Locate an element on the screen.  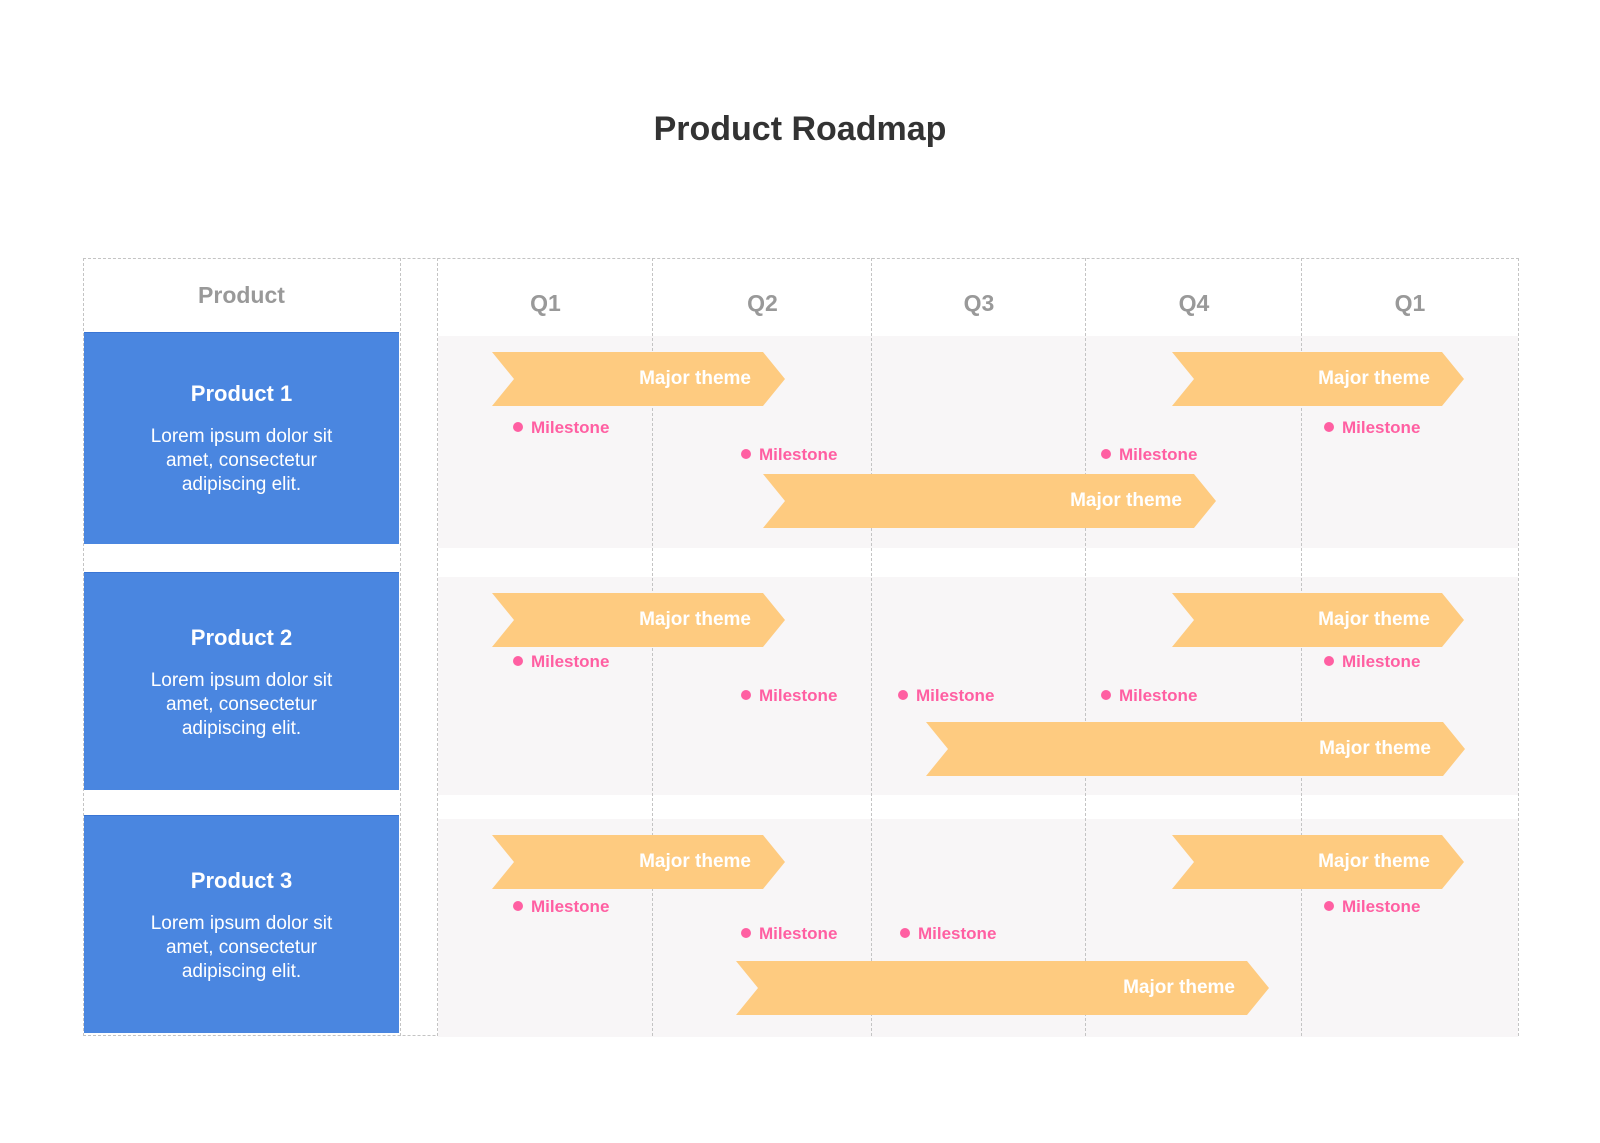
page-title: Product Roadmap is located at coordinates (800, 129).